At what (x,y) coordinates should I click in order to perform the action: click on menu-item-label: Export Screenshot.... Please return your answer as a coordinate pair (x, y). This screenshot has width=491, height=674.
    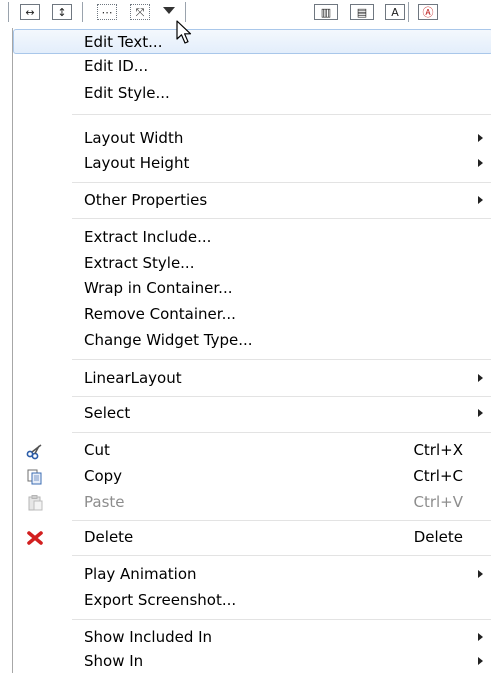
    Looking at the image, I should click on (160, 600).